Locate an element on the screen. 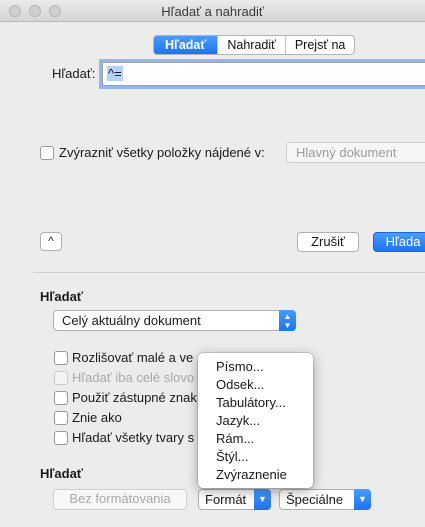  tab-find: Hľadať is located at coordinates (186, 45).